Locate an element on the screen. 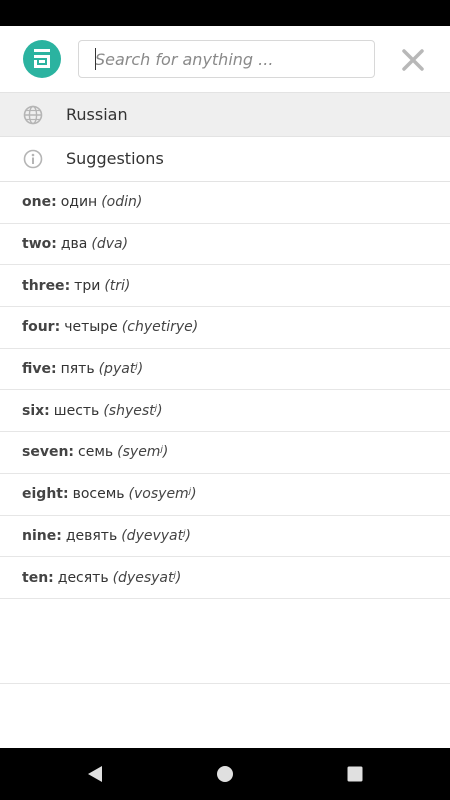  transliteration: (dva) is located at coordinates (110, 244).